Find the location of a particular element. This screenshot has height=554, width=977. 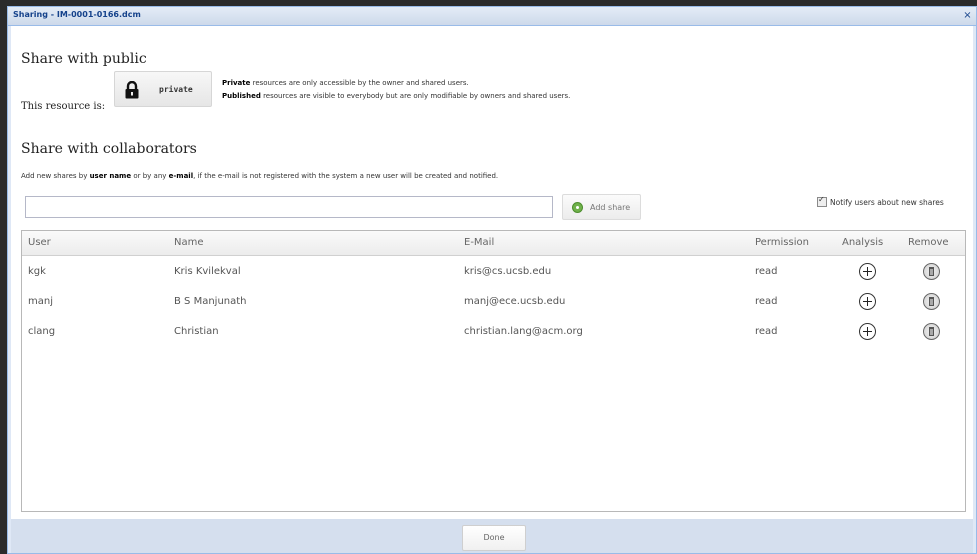

column-header-name: Name is located at coordinates (189, 242).